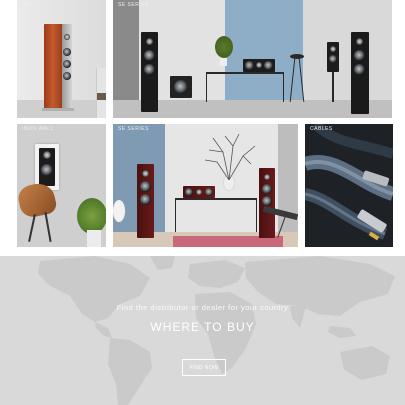  What do you see at coordinates (181, 87) in the screenshot?
I see `sub-driver` at bounding box center [181, 87].